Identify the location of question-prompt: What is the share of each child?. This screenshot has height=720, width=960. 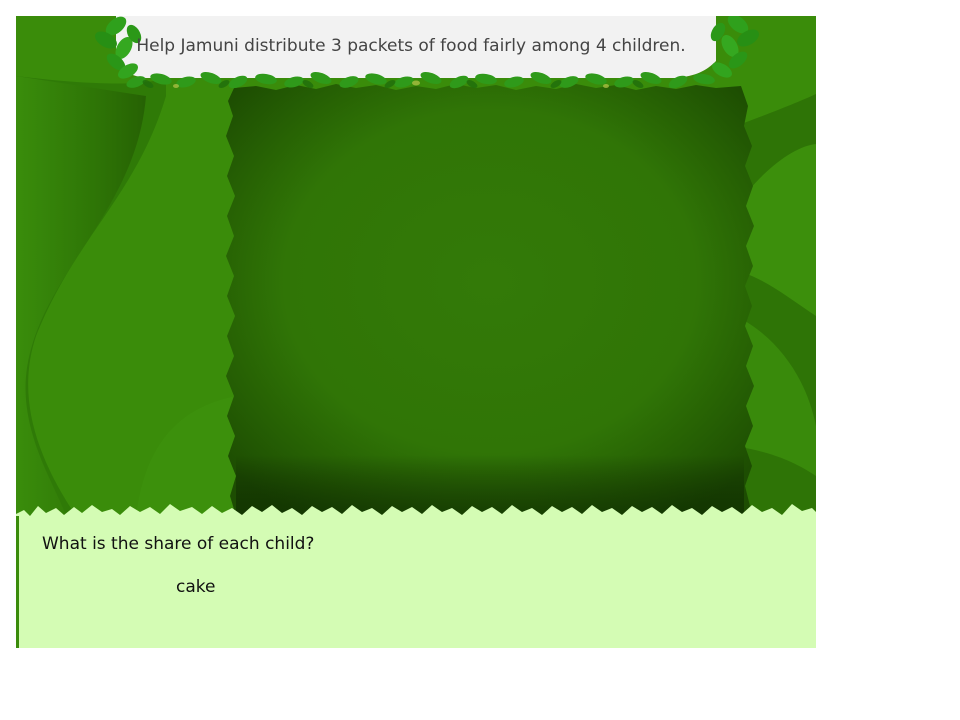
(178, 544).